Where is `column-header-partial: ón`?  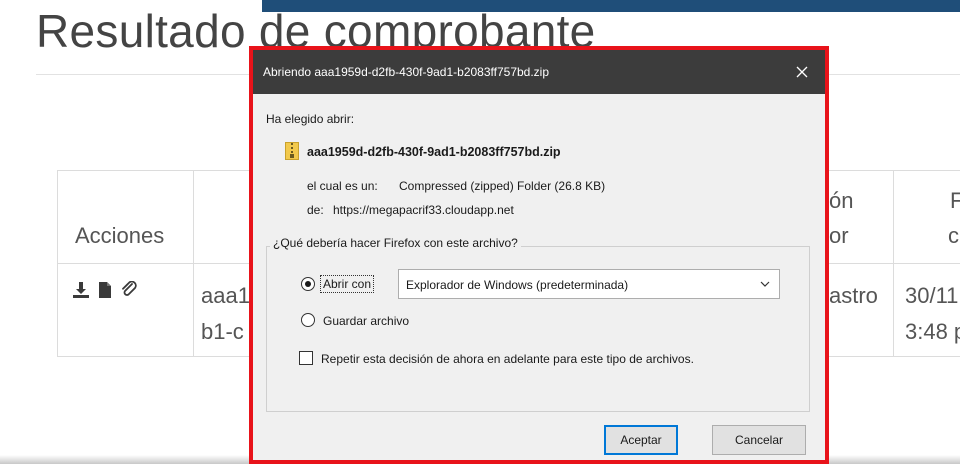
column-header-partial: ón is located at coordinates (841, 200).